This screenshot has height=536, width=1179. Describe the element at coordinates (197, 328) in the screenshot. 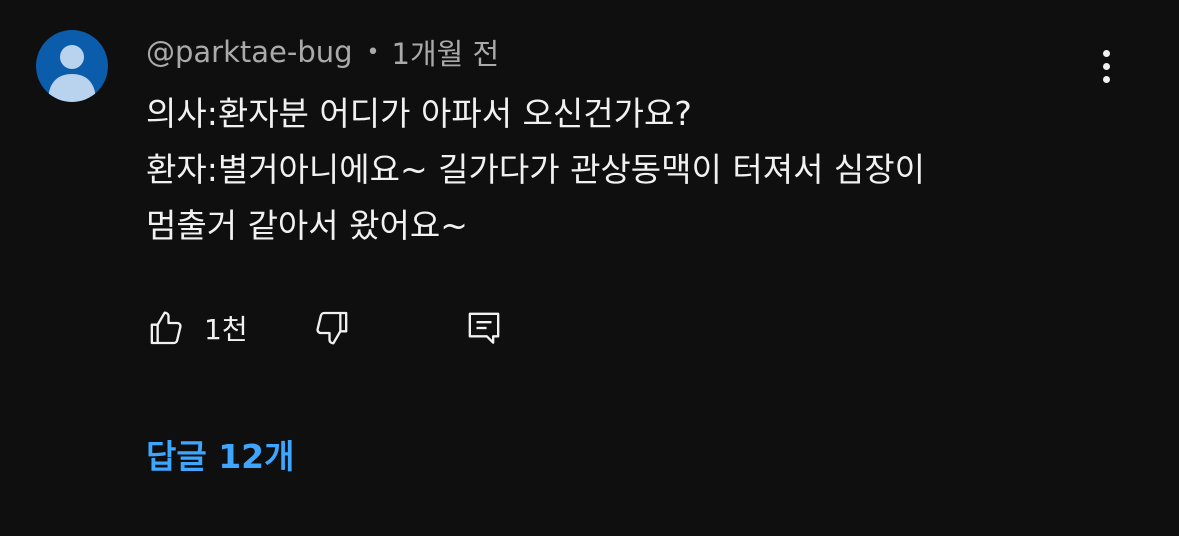

I see `like-button: 1천` at that location.